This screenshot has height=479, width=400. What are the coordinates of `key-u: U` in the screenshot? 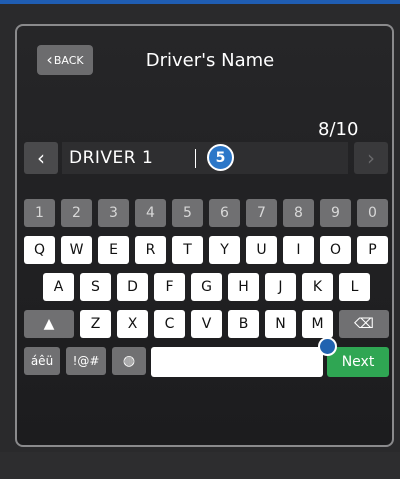 It's located at (261, 250).